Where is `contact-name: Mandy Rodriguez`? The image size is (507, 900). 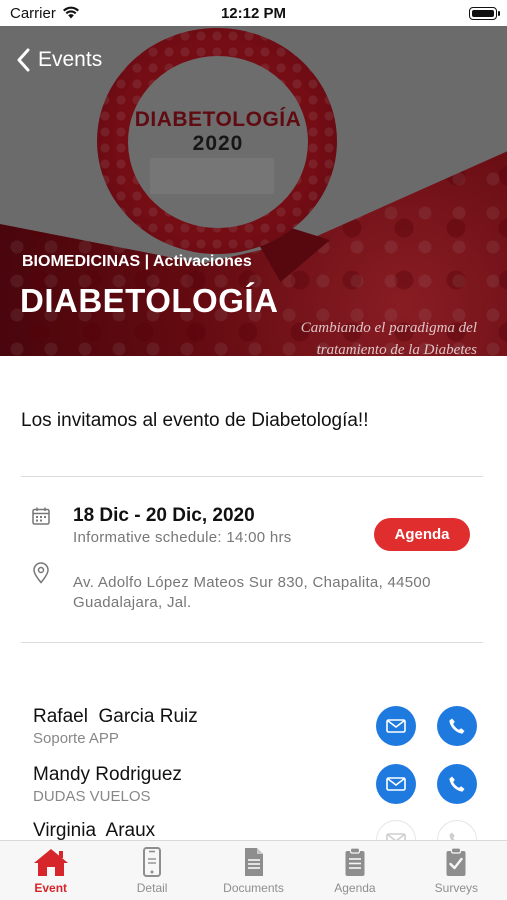
contact-name: Mandy Rodriguez is located at coordinates (107, 774).